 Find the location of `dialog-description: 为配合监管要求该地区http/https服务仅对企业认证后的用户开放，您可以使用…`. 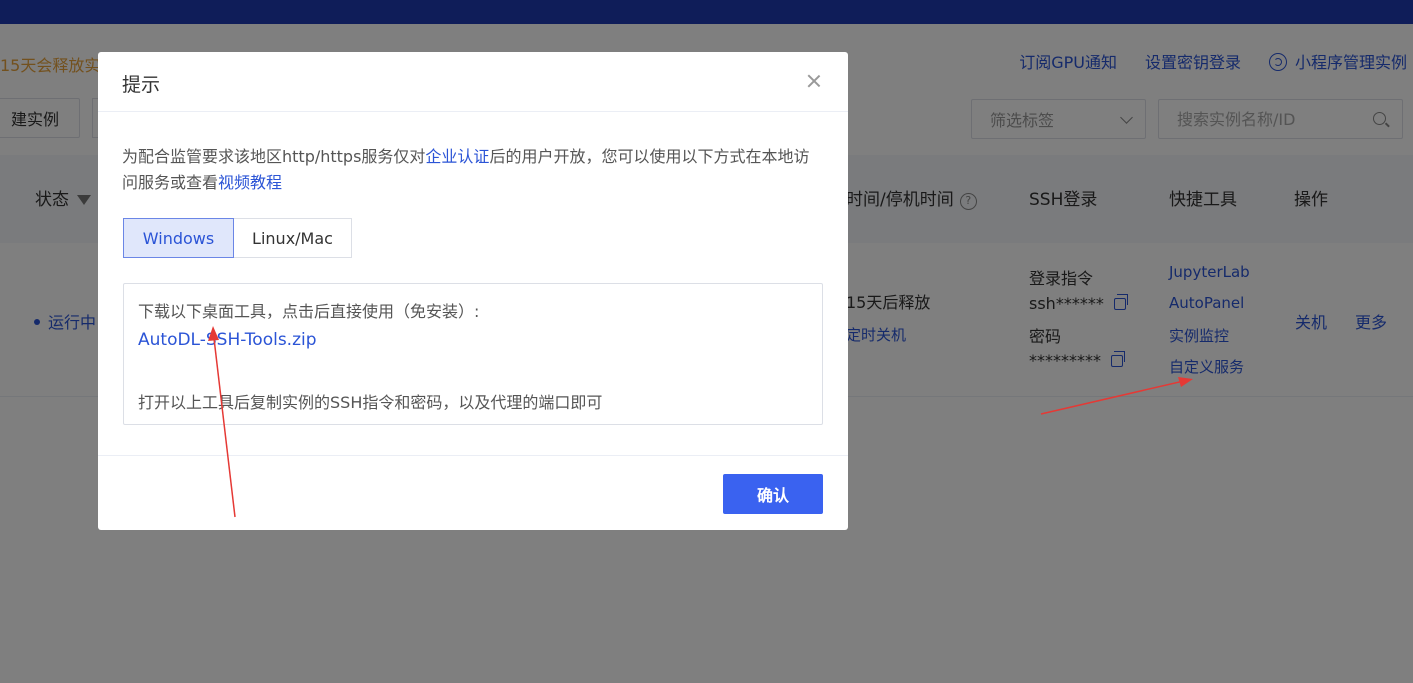

dialog-description: 为配合监管要求该地区http/https服务仅对企业认证后的用户开放，您可以使用… is located at coordinates (472, 170).